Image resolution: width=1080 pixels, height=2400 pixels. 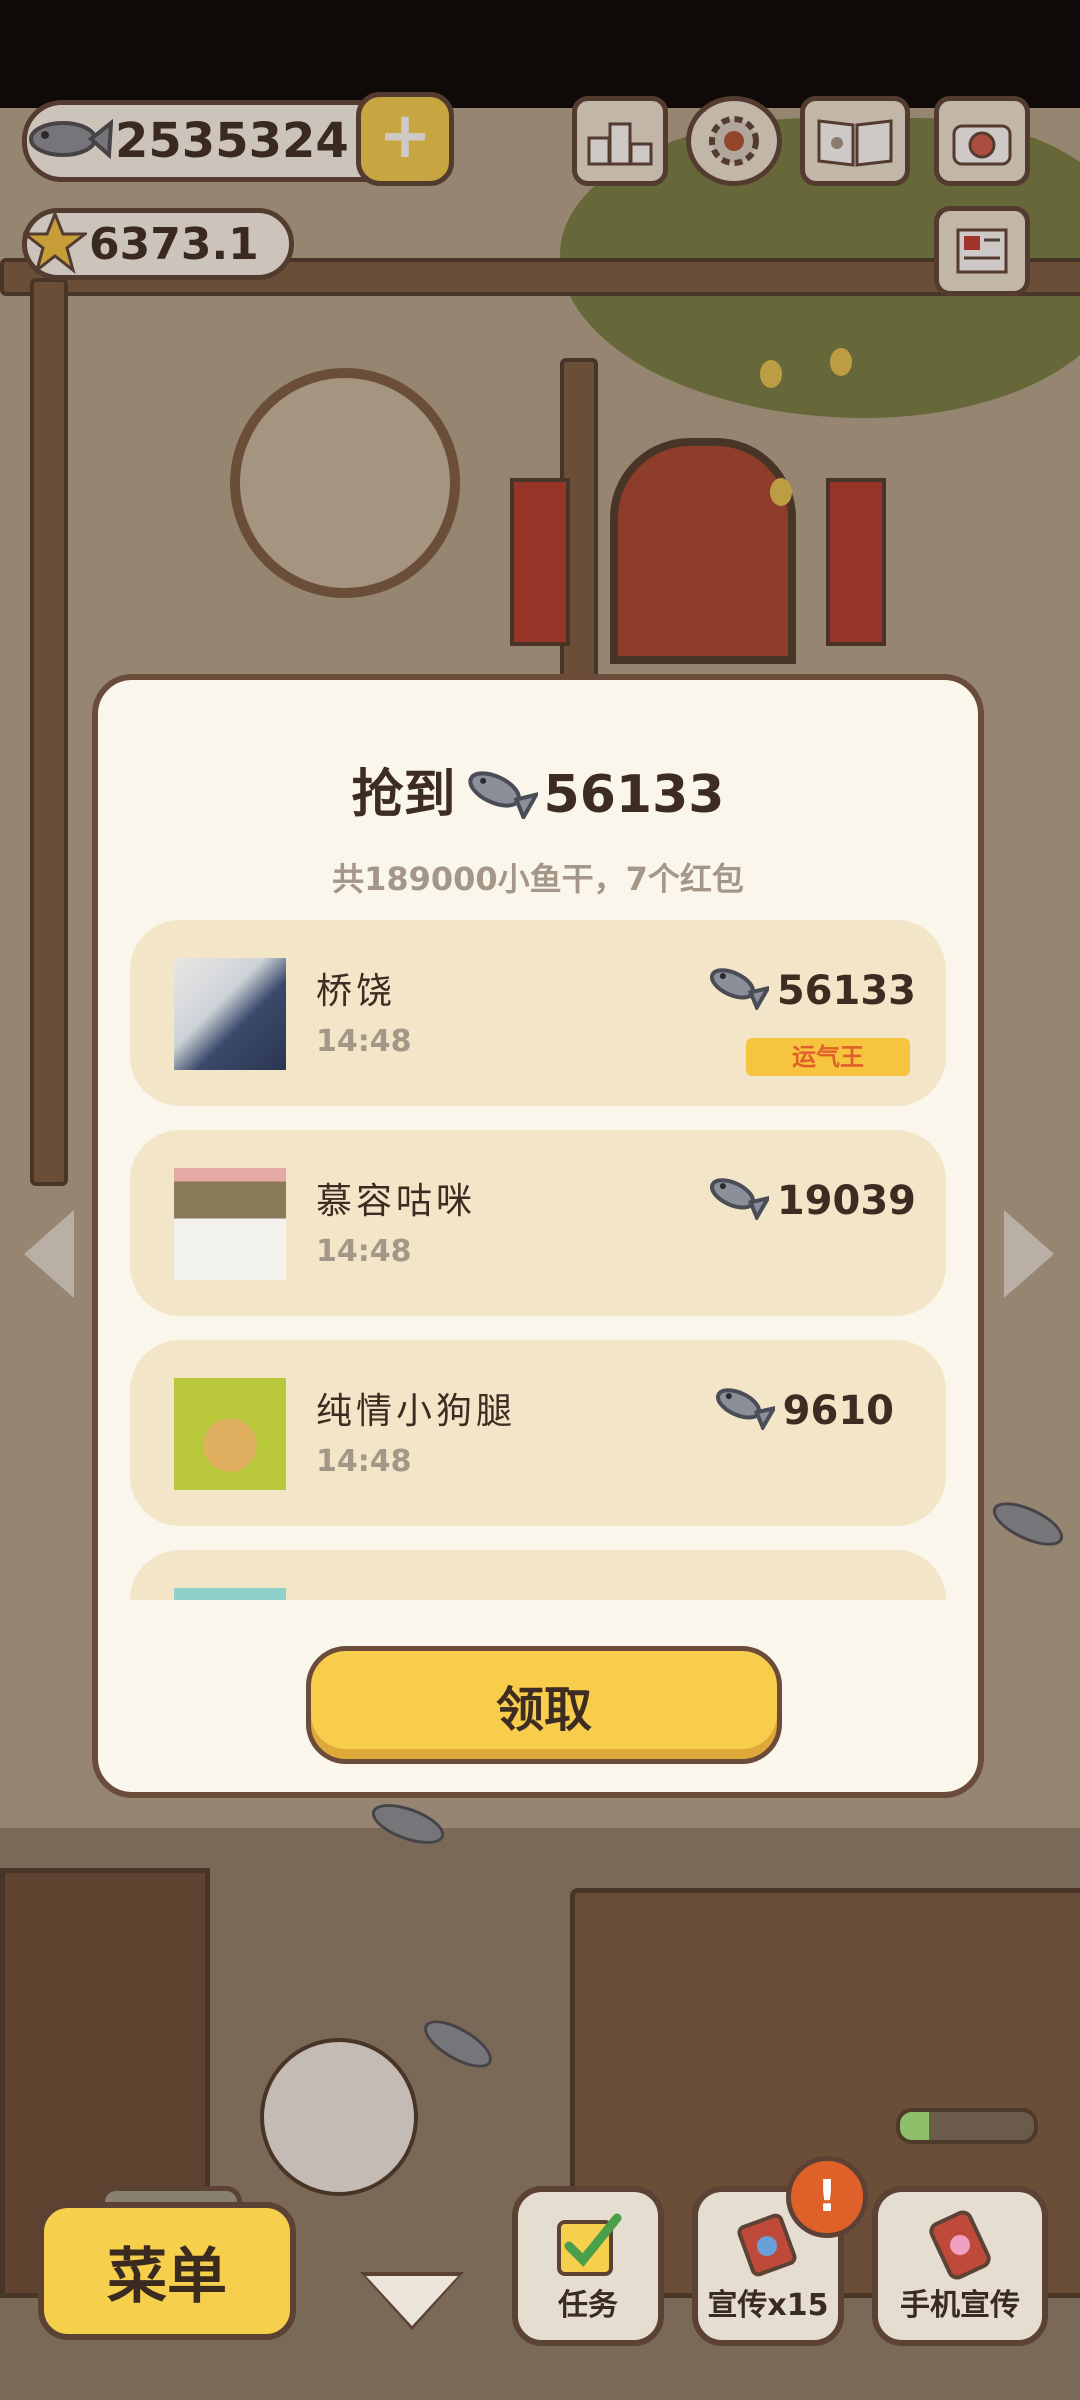 I want to click on promo-label: 宣传x15, so click(x=768, y=2305).